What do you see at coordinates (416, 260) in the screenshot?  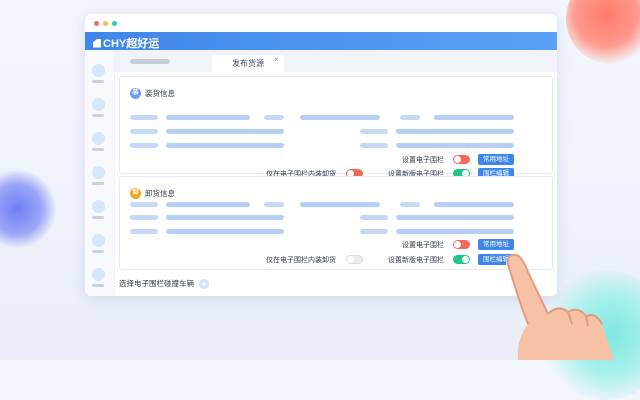 I see `new-fence-label: 设置新版电子围栏` at bounding box center [416, 260].